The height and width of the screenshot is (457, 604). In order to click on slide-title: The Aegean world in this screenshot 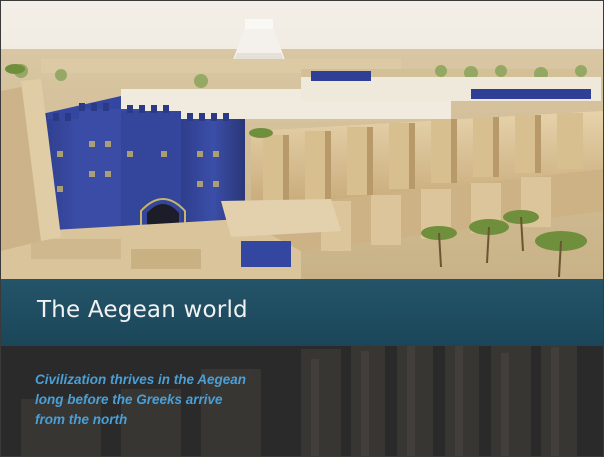, I will do `click(142, 310)`.